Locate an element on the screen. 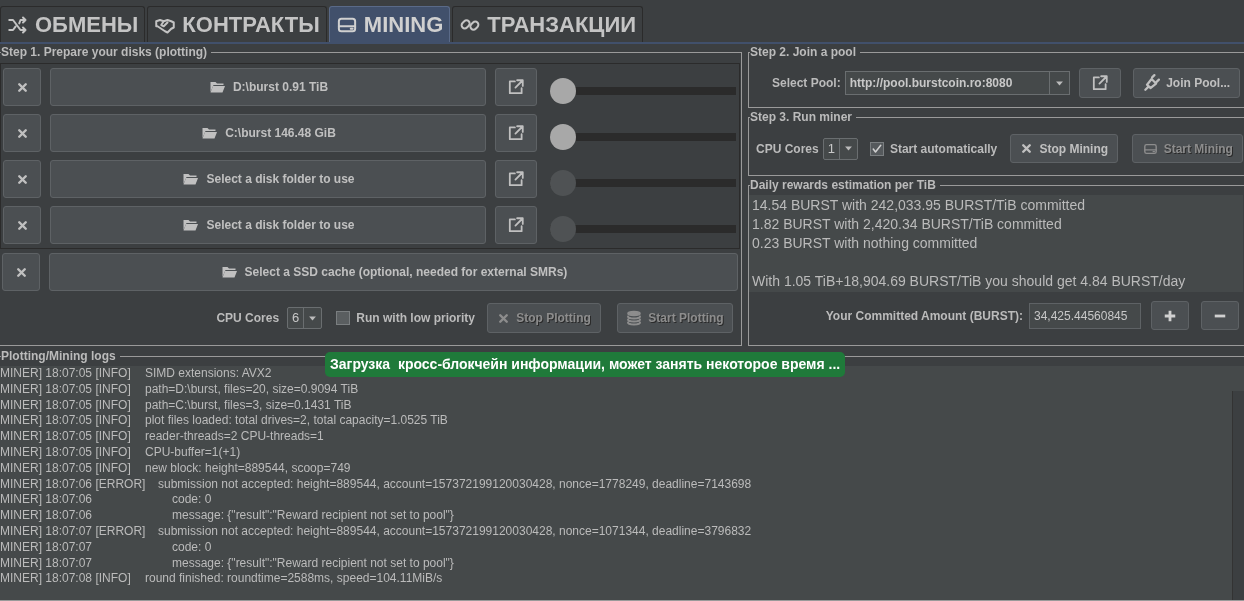  checkbox-label: Run with low priority is located at coordinates (415, 318).